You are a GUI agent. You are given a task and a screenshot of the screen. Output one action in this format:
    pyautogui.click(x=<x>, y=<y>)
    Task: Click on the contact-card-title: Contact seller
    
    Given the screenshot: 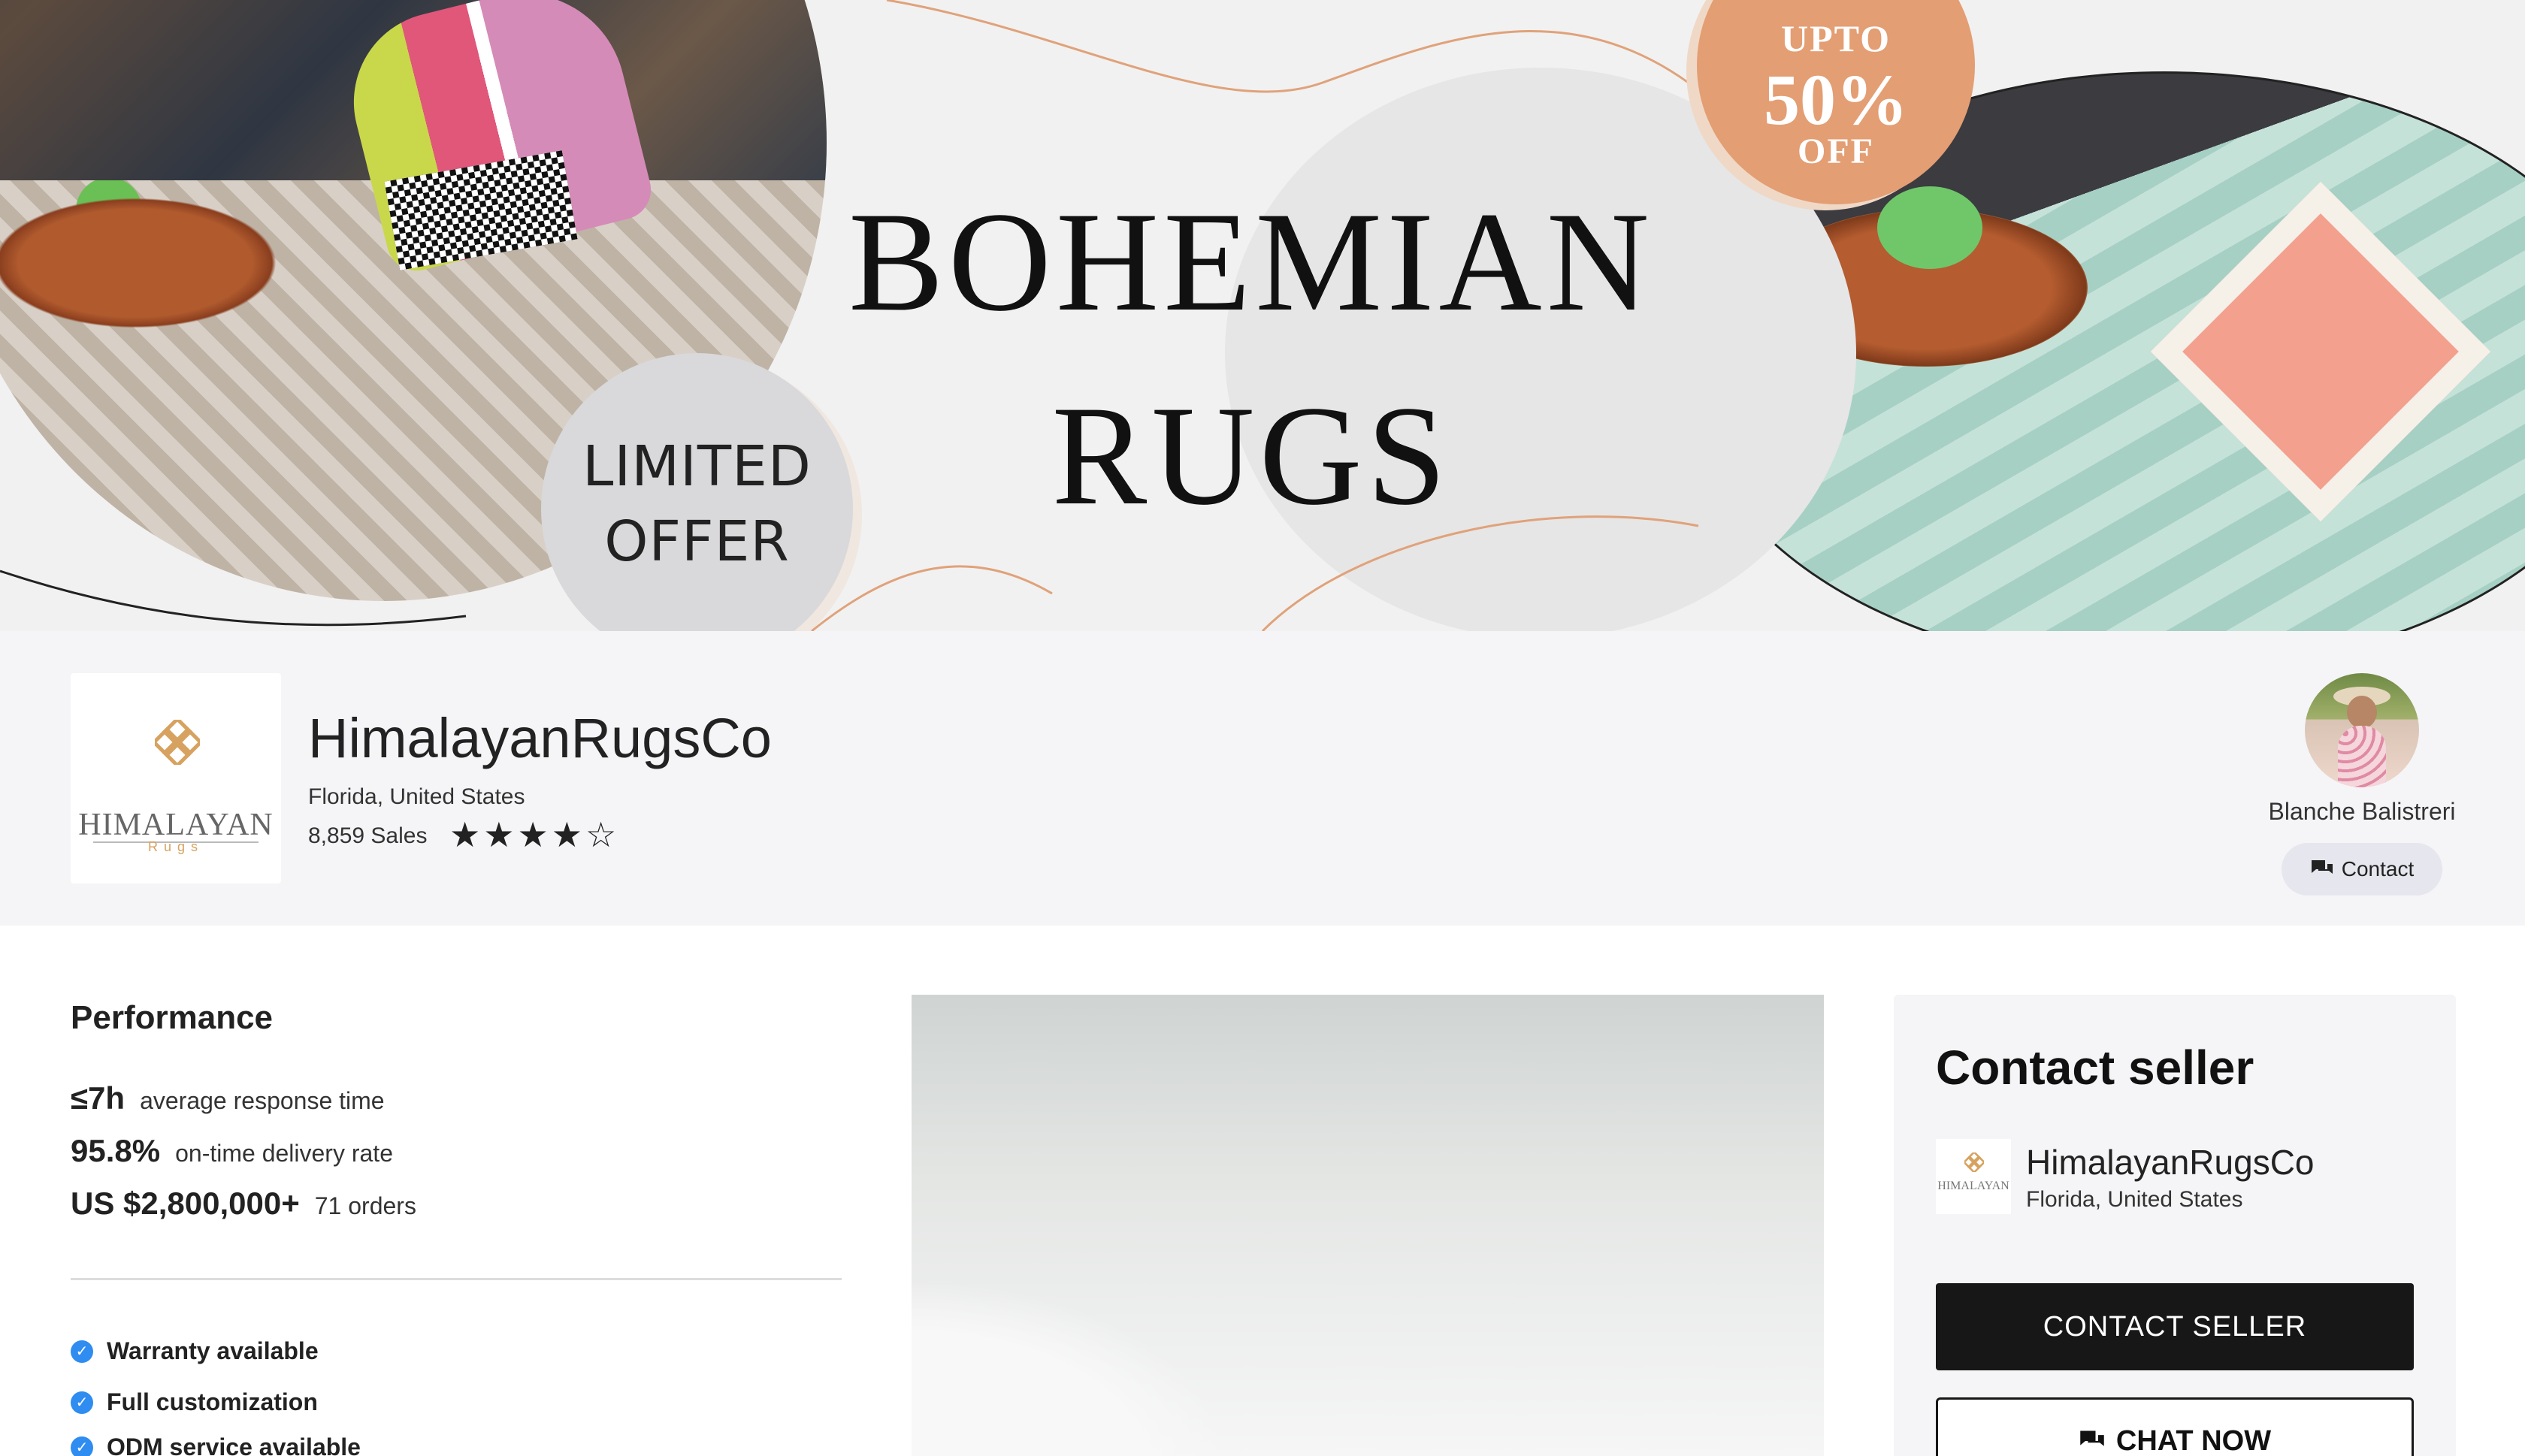 What is the action you would take?
    pyautogui.click(x=2095, y=1068)
    